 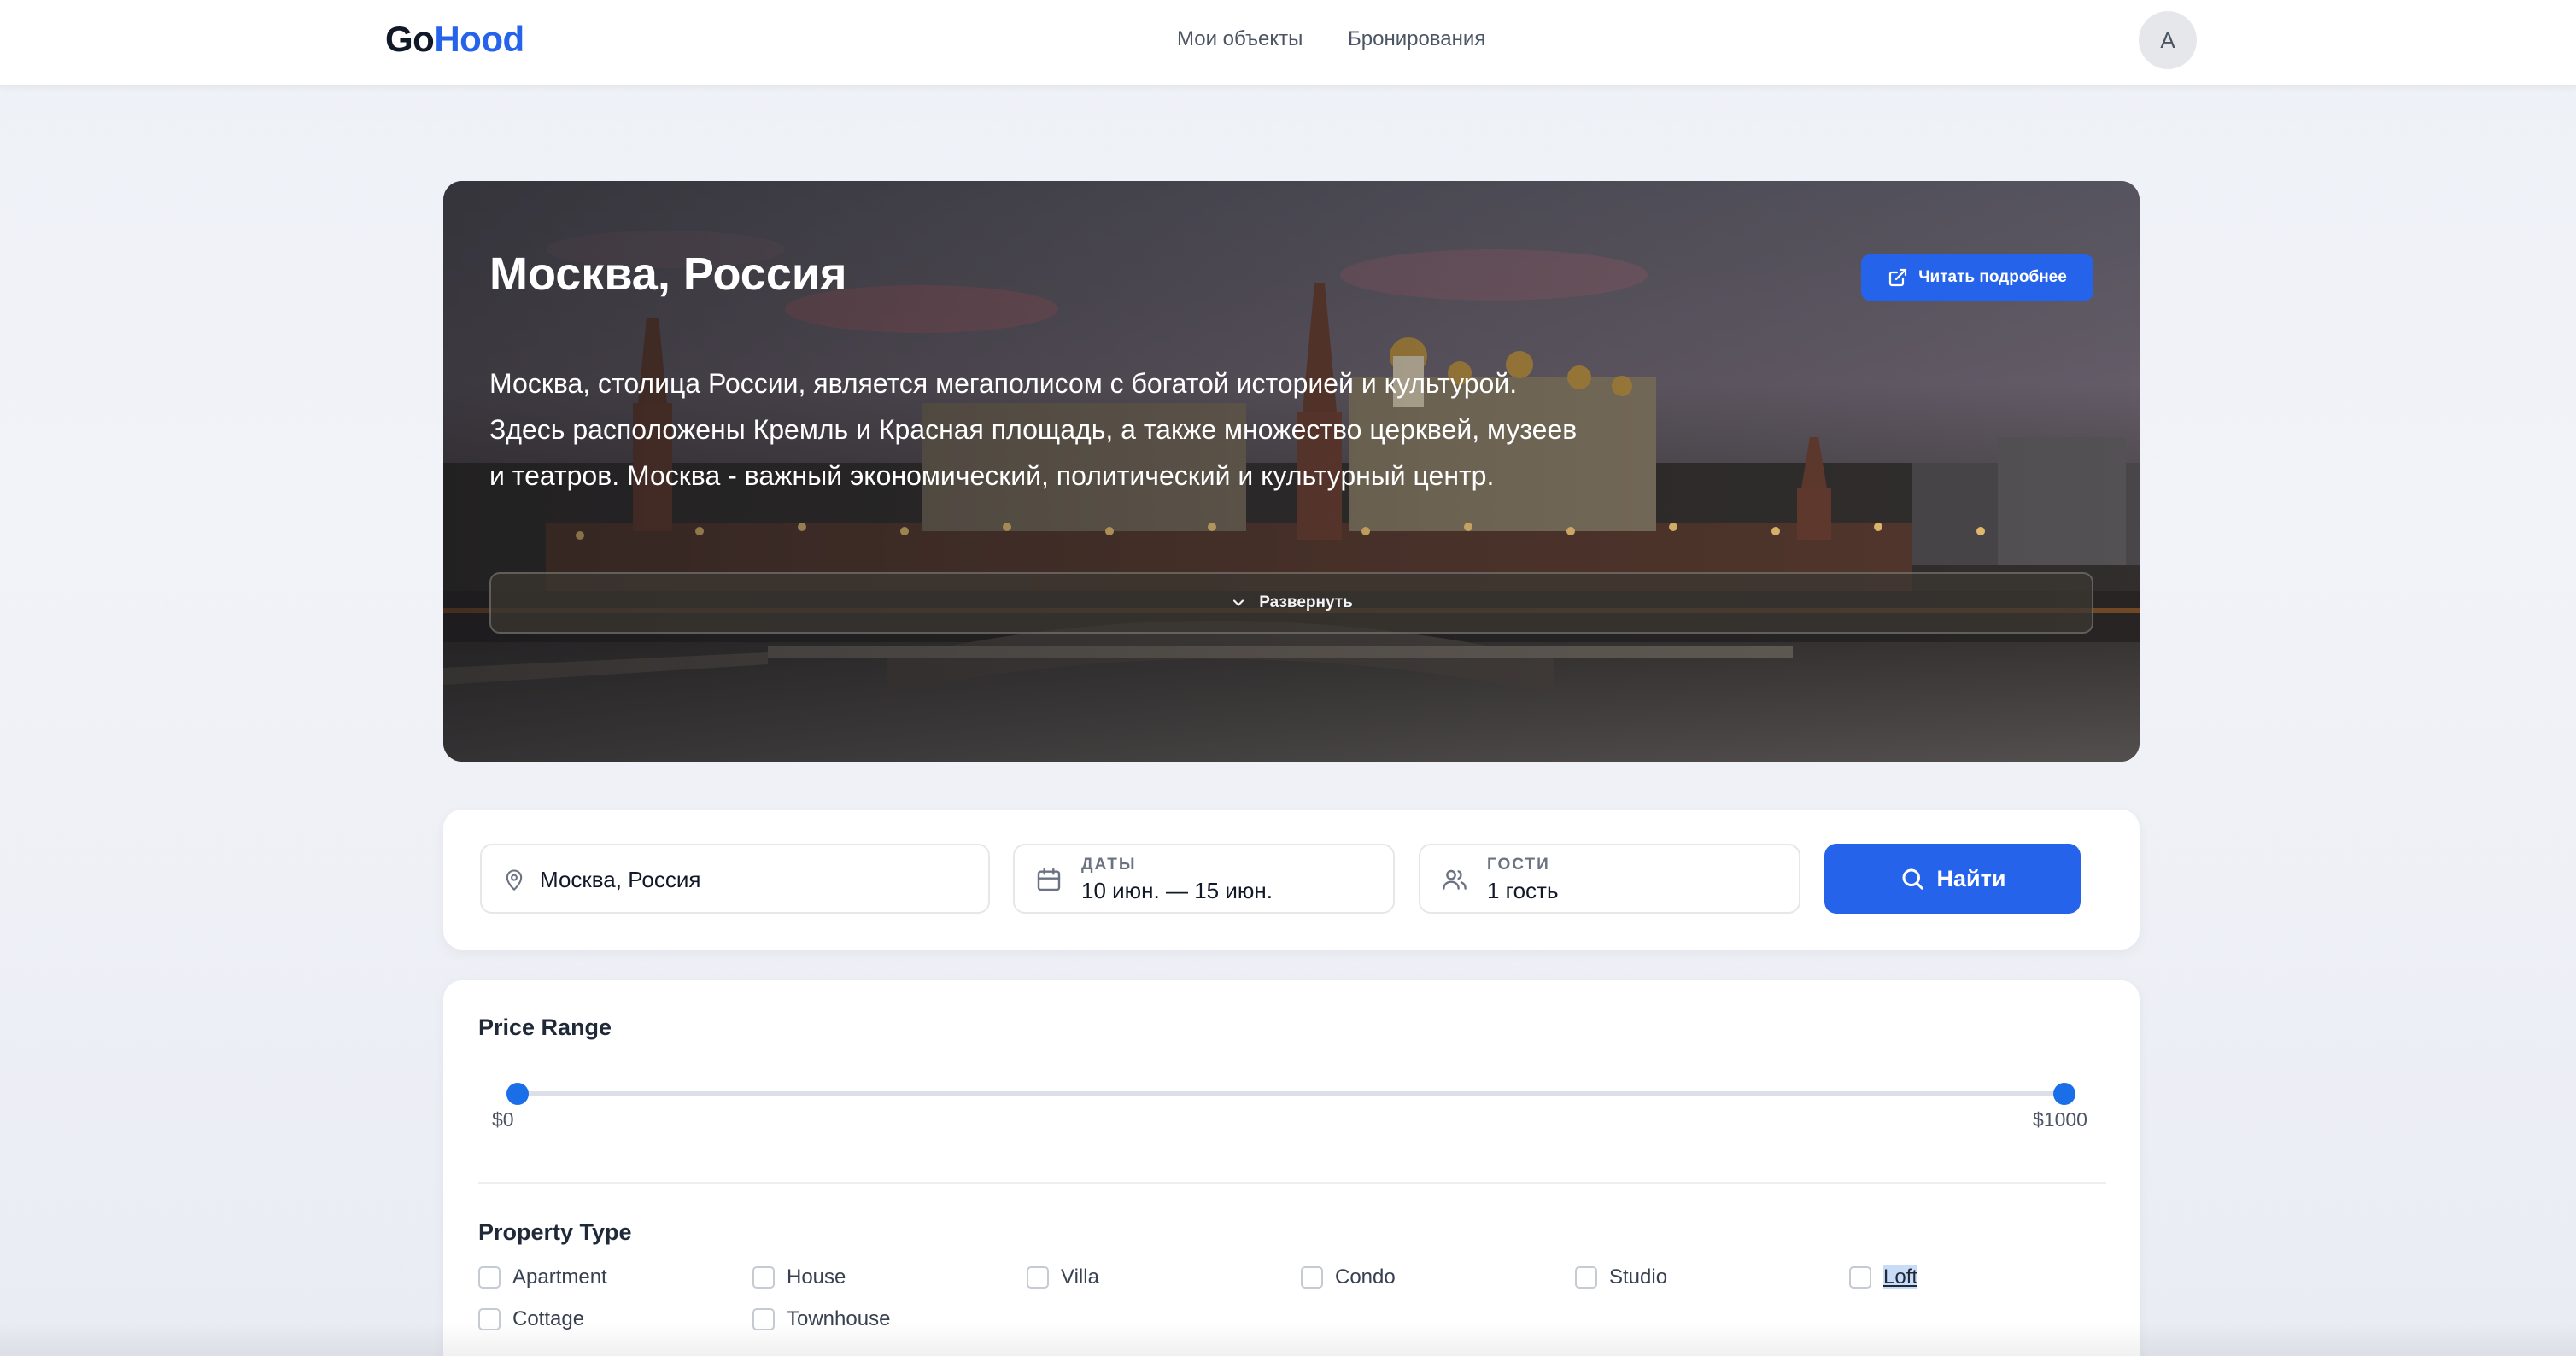 I want to click on guests-picker: ГОСТИ 1 гость, so click(x=1609, y=879).